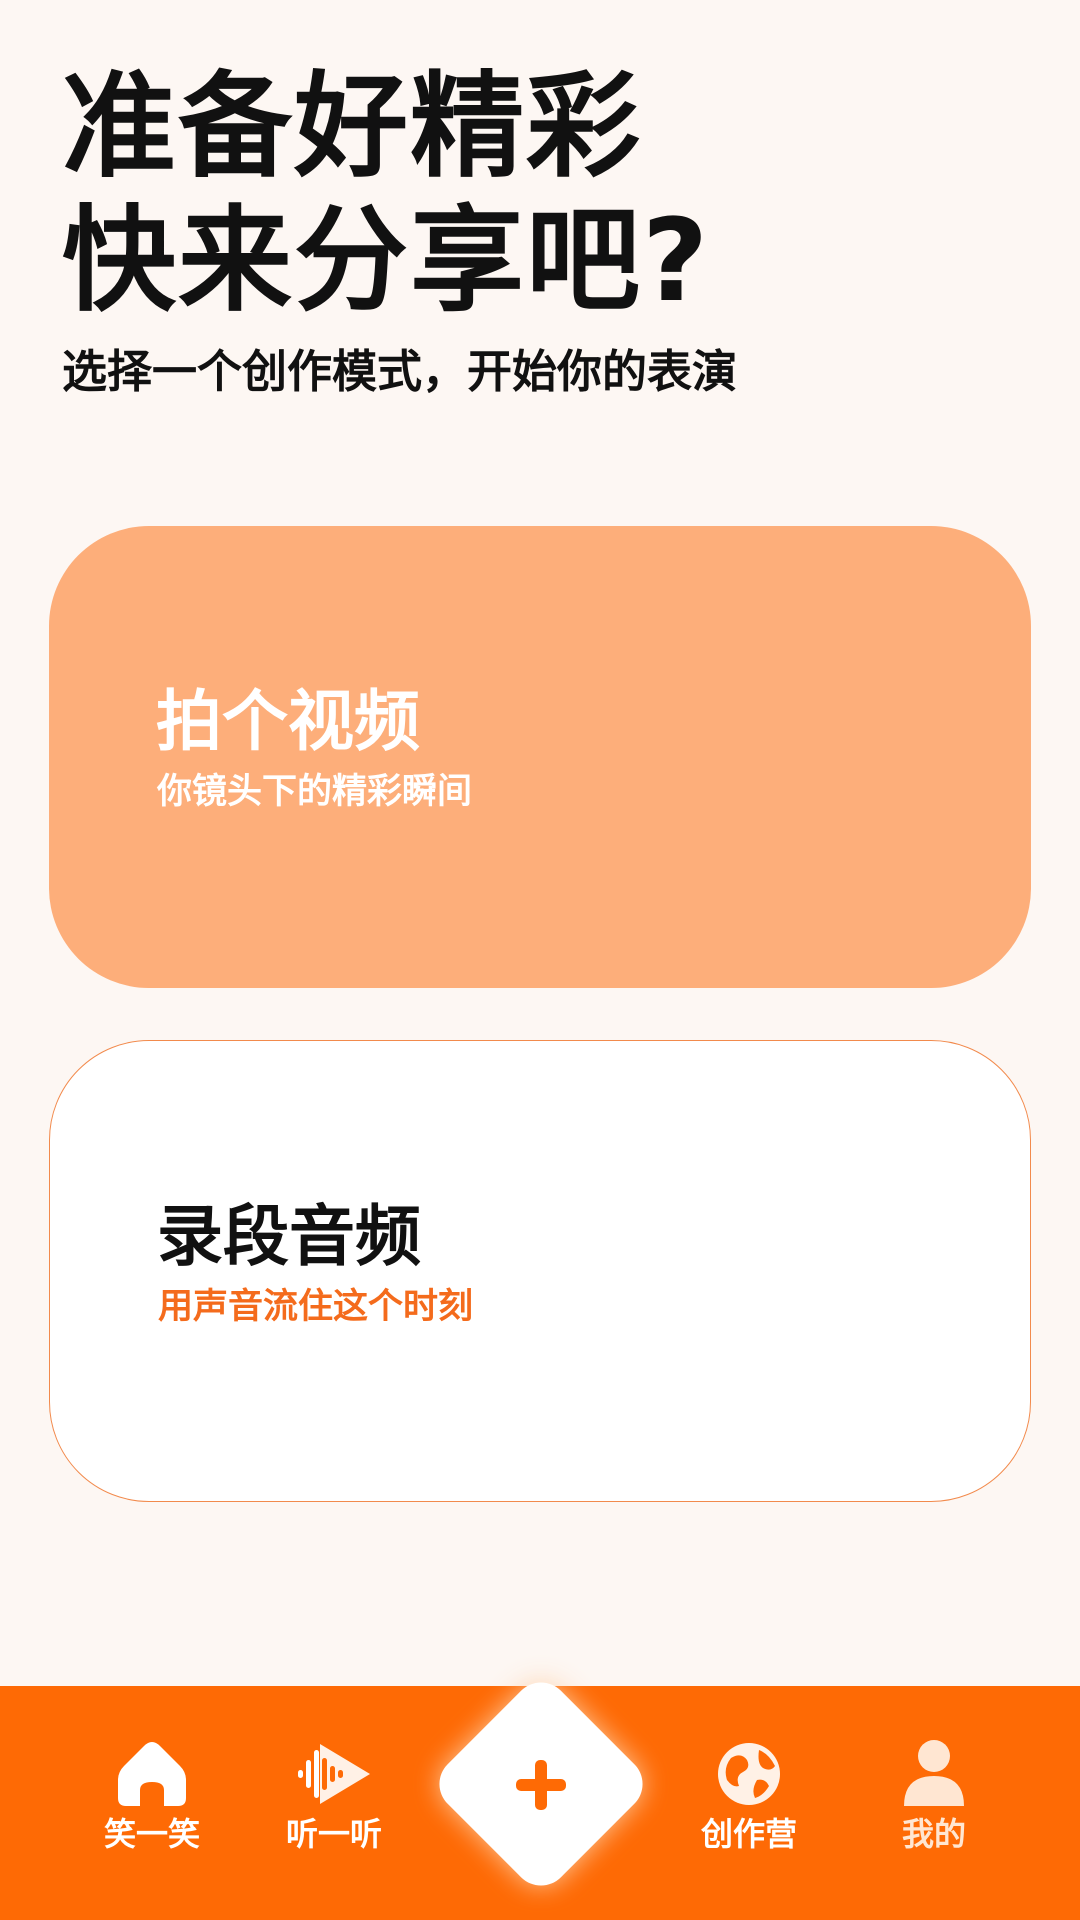 This screenshot has width=1080, height=1920. I want to click on tab-creator-camp-label: 创作营, so click(748, 1834).